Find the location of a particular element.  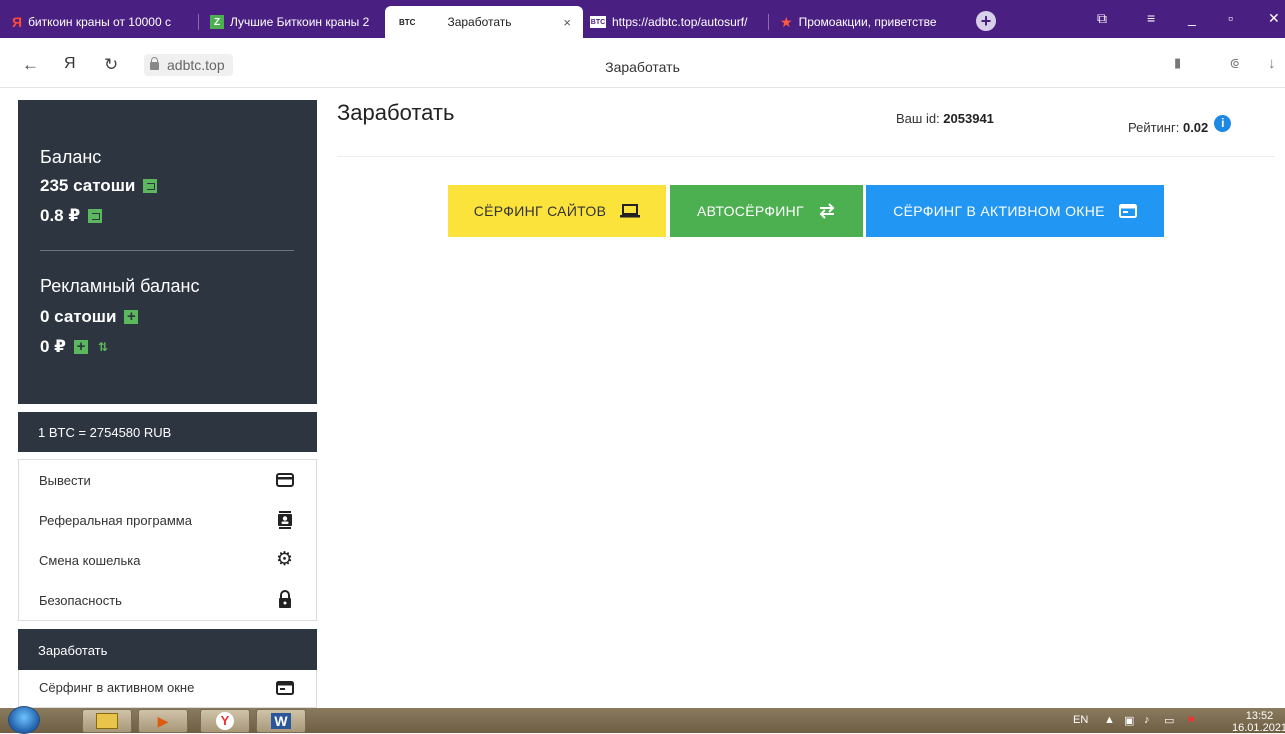

media-player-icon: ▶ is located at coordinates (163, 721).